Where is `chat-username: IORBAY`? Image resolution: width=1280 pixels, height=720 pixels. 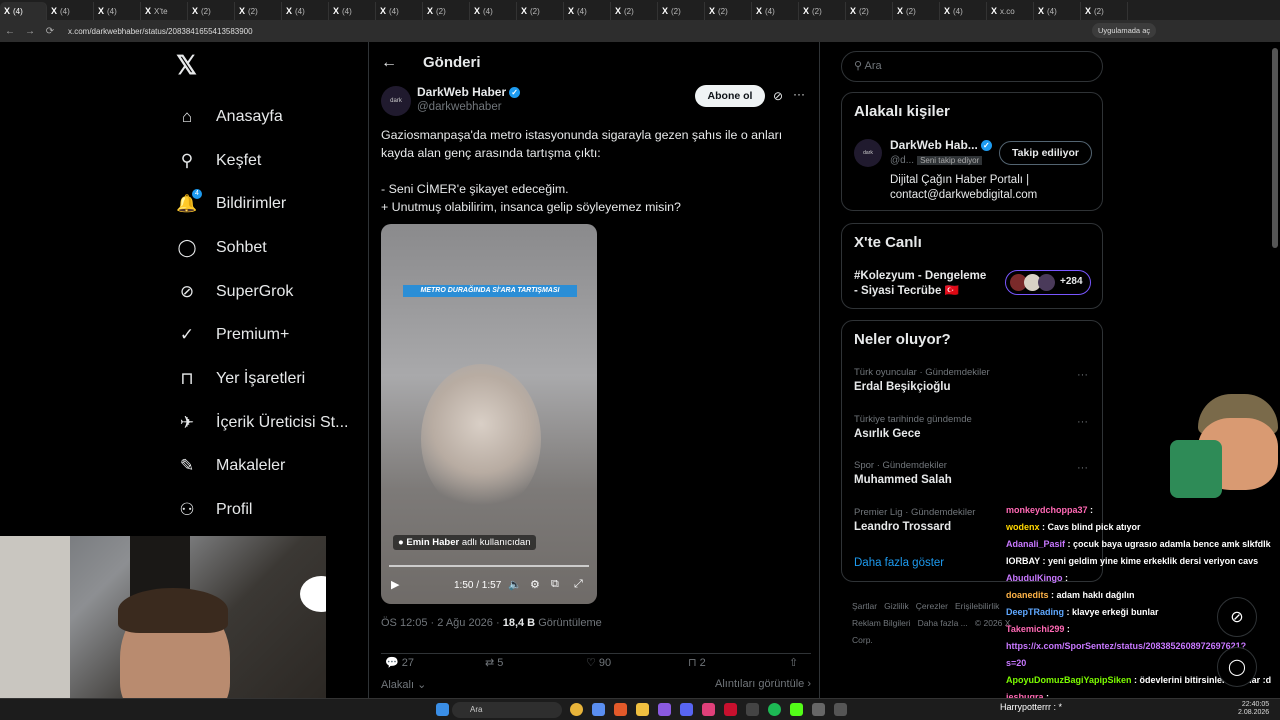 chat-username: IORBAY is located at coordinates (1023, 561).